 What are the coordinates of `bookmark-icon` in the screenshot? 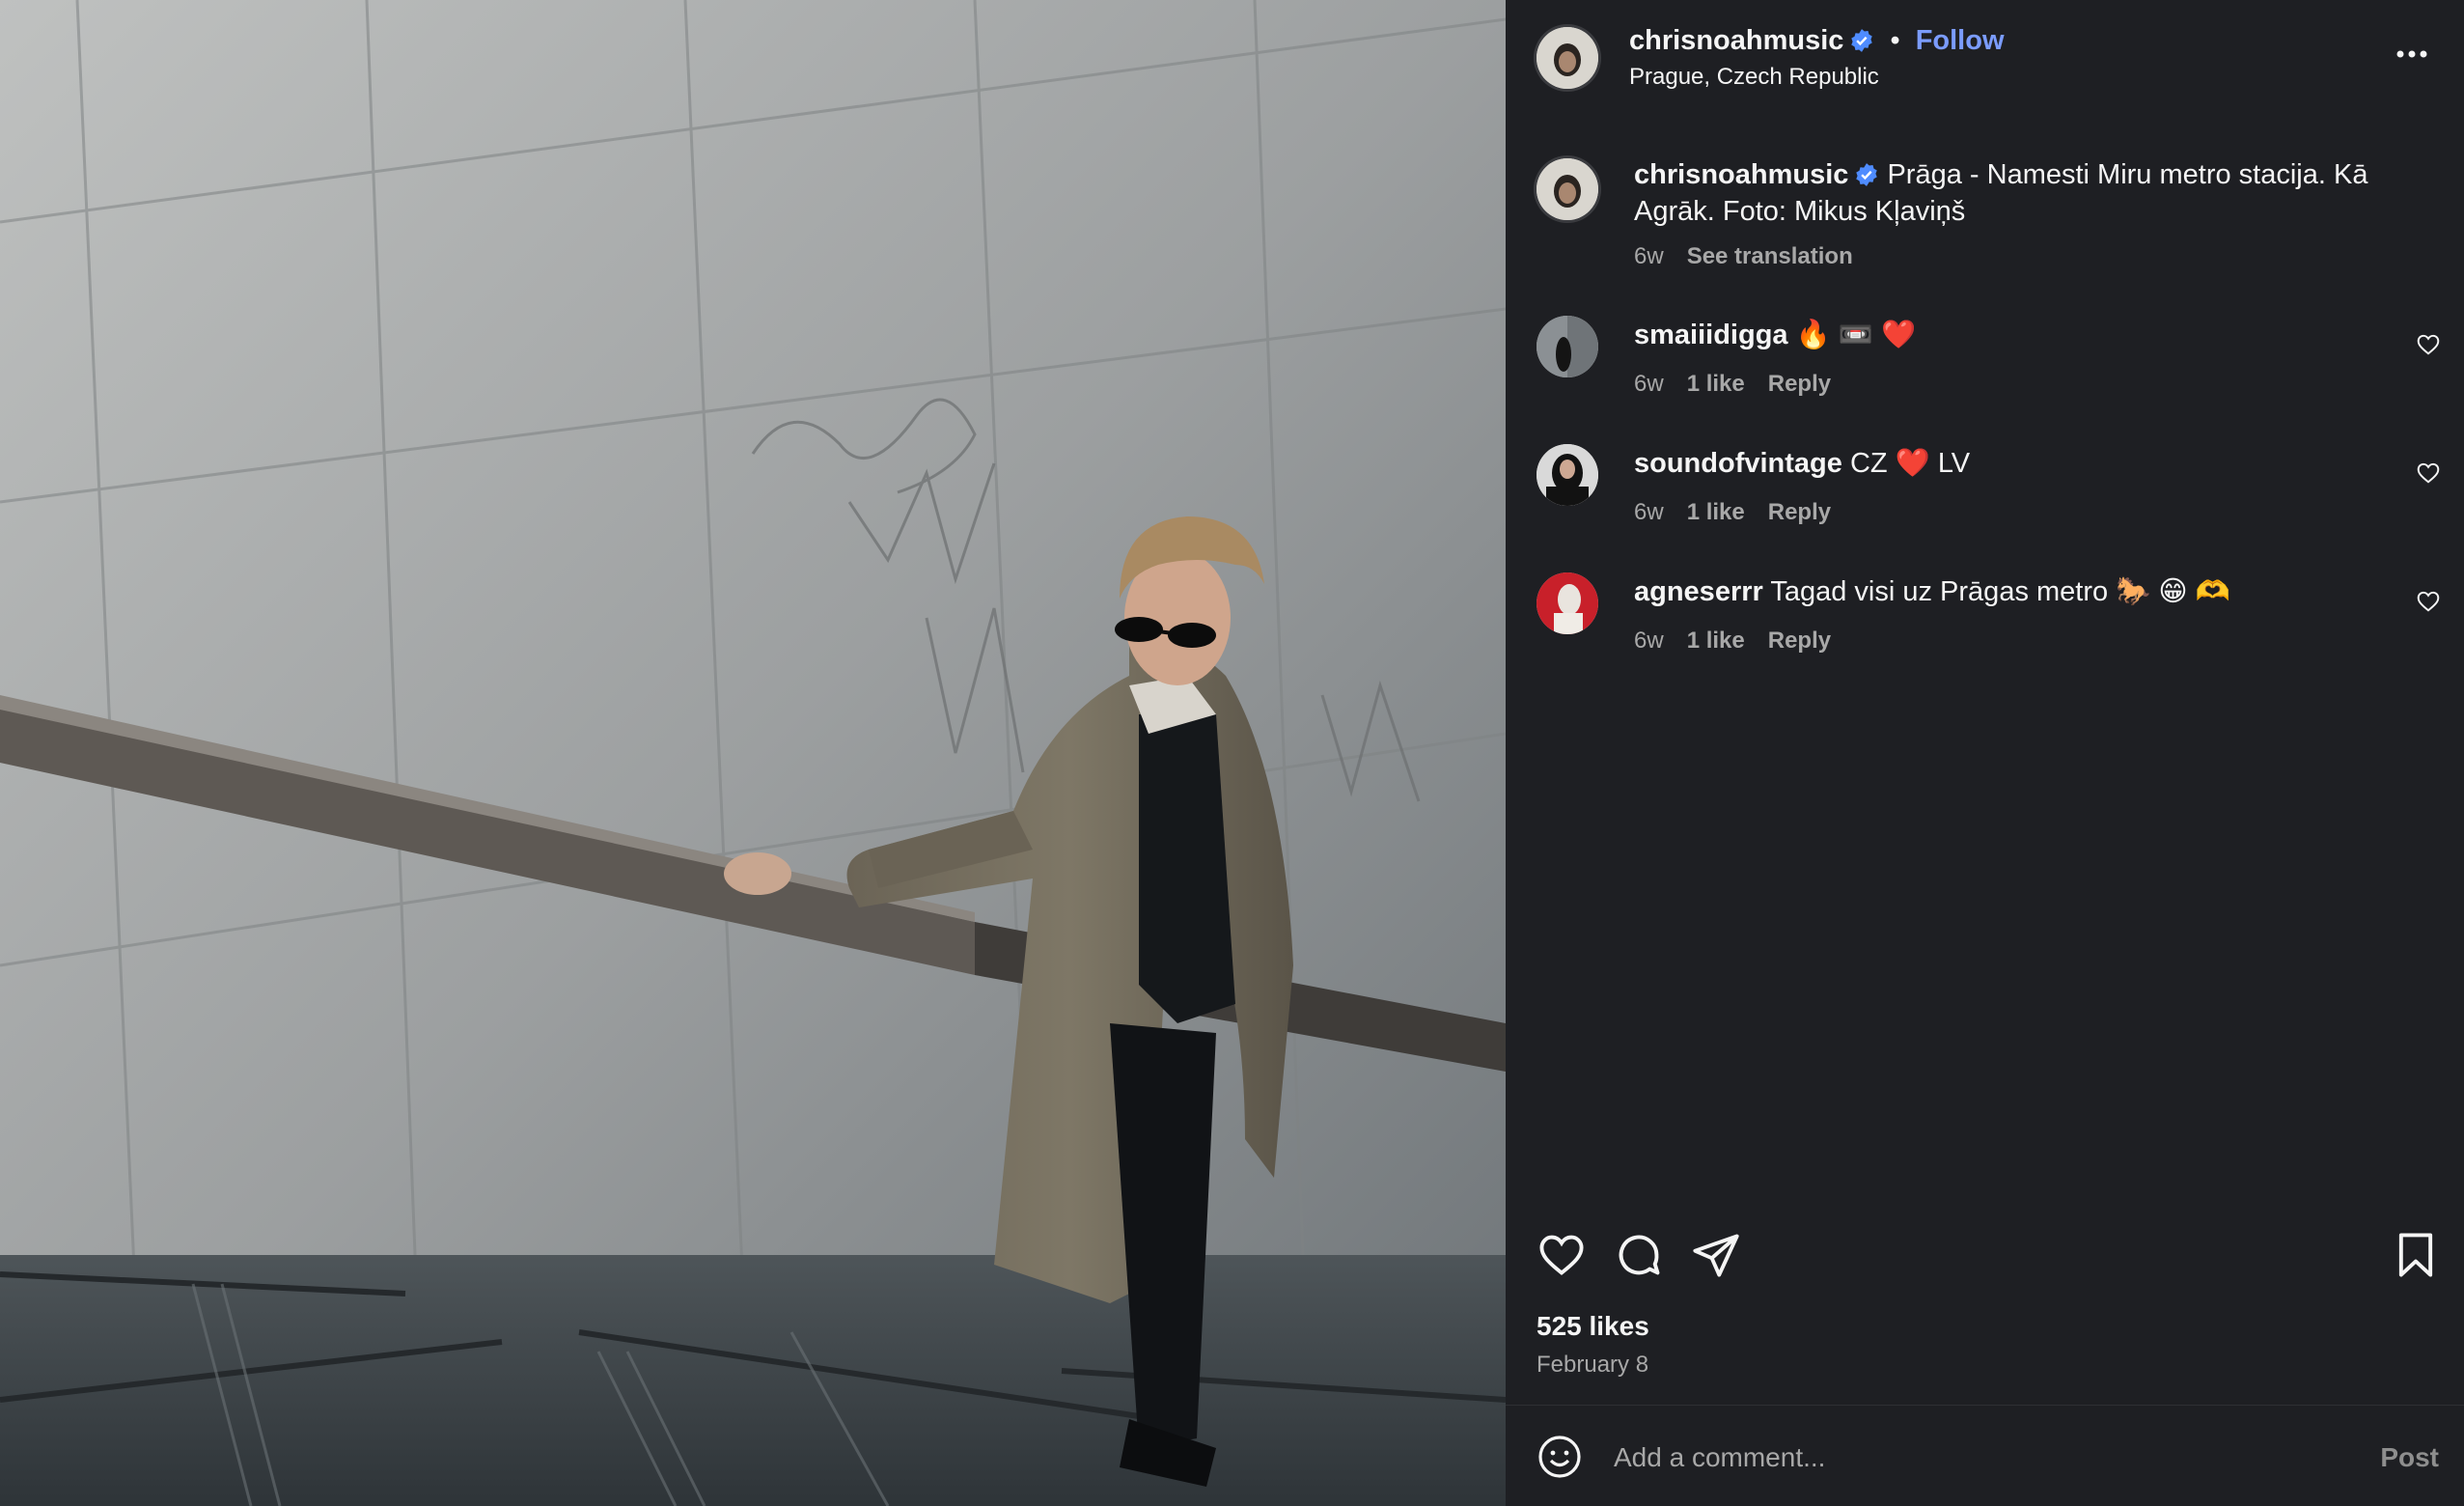 It's located at (2416, 1255).